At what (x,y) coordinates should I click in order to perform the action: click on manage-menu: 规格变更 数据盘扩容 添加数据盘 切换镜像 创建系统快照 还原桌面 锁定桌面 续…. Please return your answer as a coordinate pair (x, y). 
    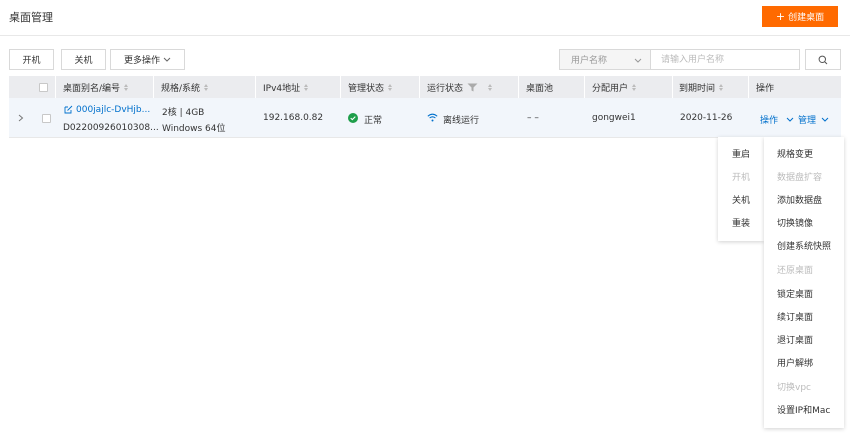
    Looking at the image, I should click on (804, 282).